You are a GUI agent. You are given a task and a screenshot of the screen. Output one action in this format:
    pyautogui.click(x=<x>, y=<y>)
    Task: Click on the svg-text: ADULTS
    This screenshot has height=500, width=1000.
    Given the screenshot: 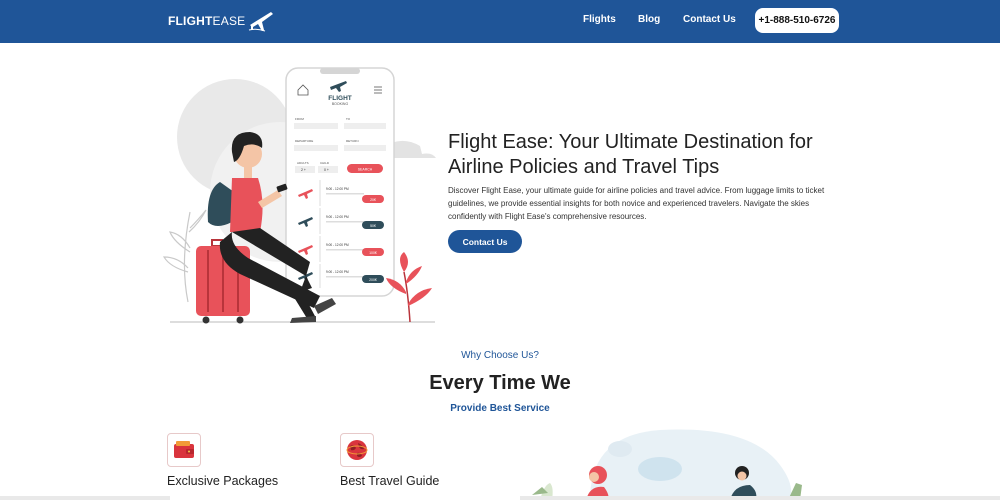 What is the action you would take?
    pyautogui.click(x=303, y=163)
    